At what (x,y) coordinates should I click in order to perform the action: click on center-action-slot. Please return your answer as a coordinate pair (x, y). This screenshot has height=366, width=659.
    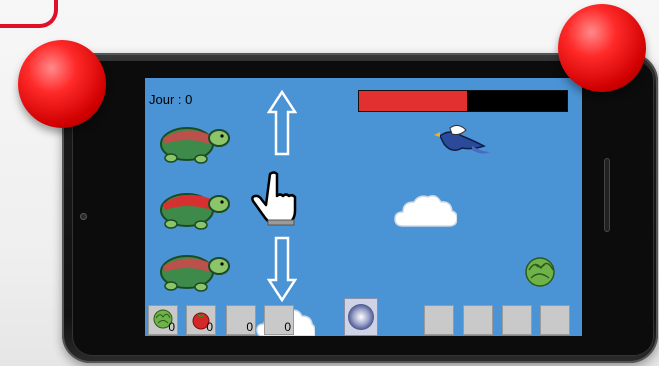
    Looking at the image, I should click on (361, 317).